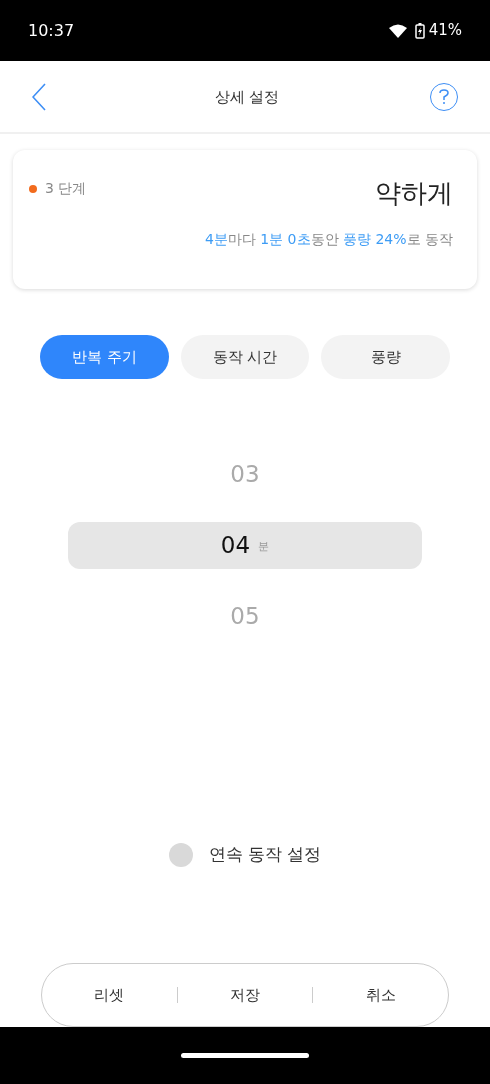 The height and width of the screenshot is (1084, 490). I want to click on selected-picker-row: 04 분, so click(245, 545).